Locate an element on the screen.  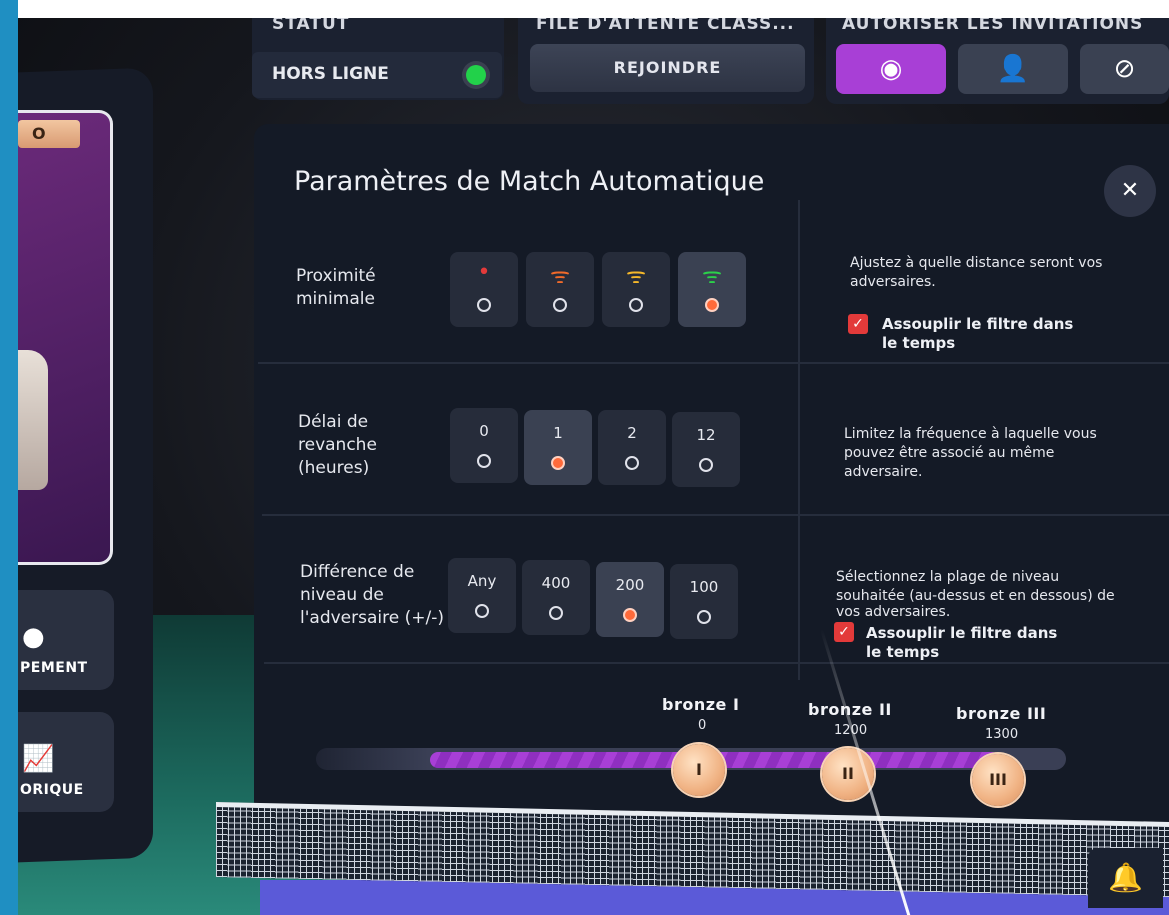
close-button: ✕ is located at coordinates (1130, 191).